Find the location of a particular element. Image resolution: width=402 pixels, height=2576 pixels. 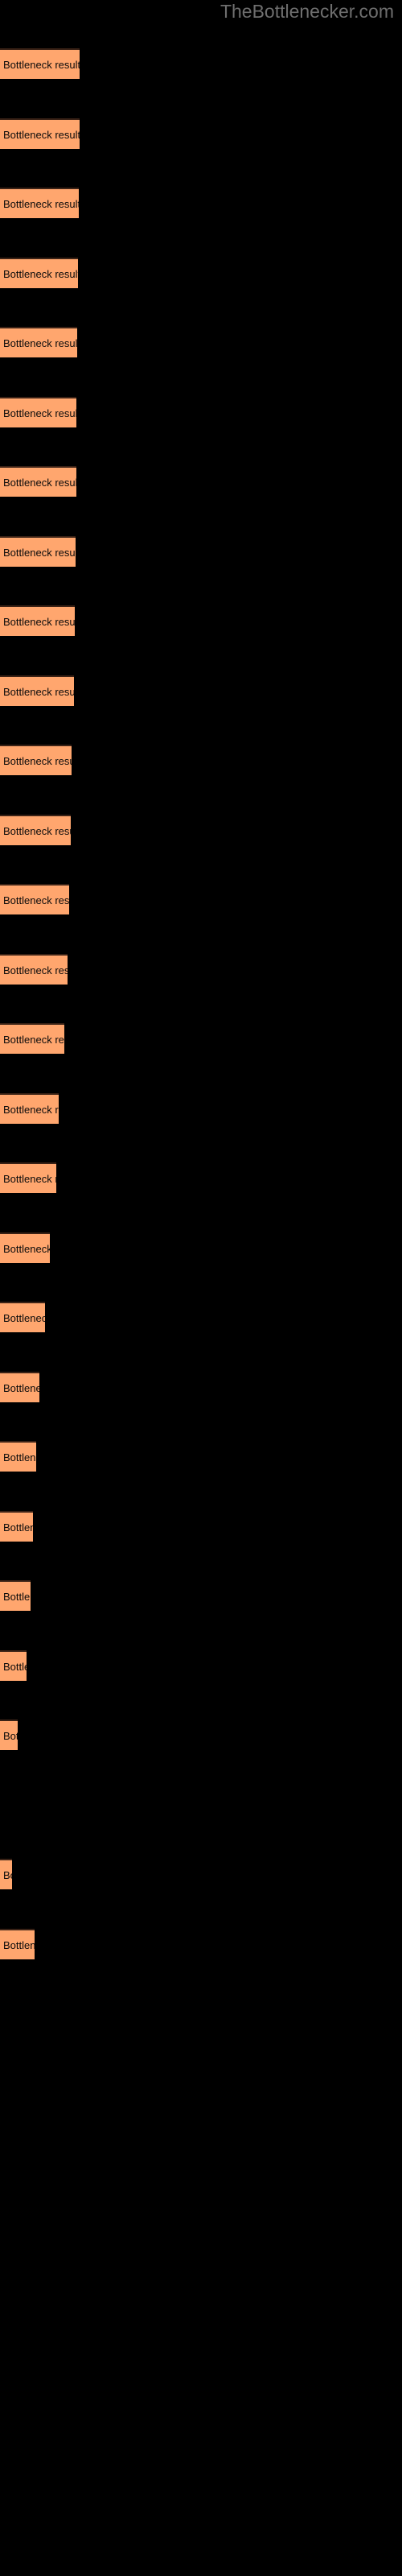

bar-row is located at coordinates (201, 1805).